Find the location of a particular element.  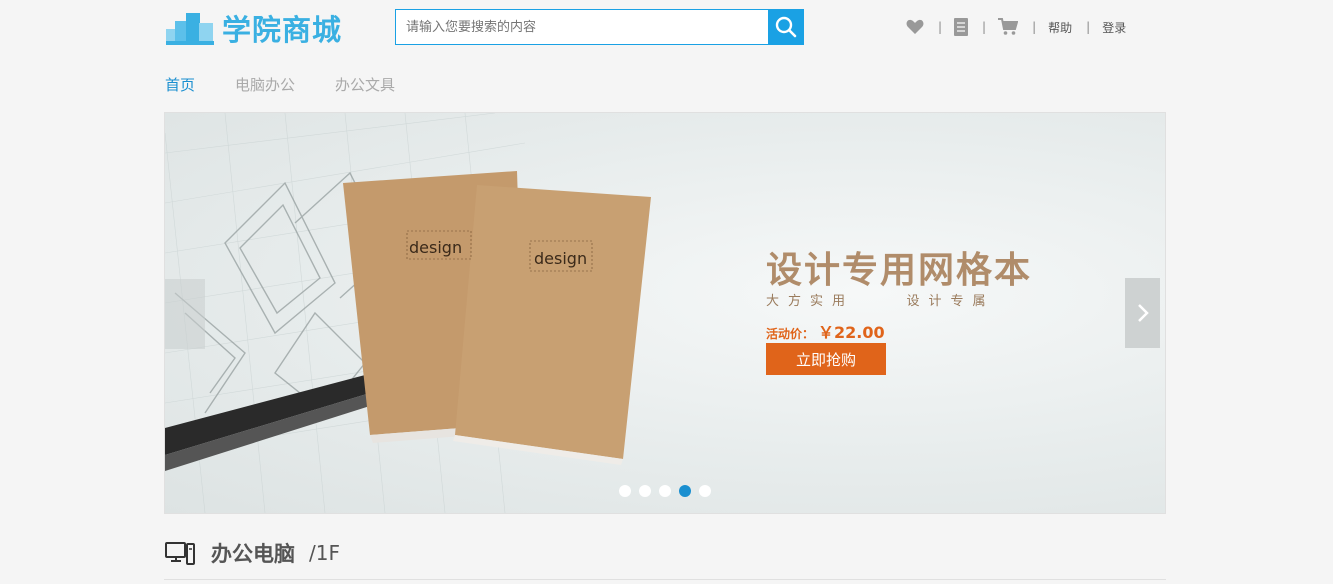

cart-icon is located at coordinates (1008, 26).